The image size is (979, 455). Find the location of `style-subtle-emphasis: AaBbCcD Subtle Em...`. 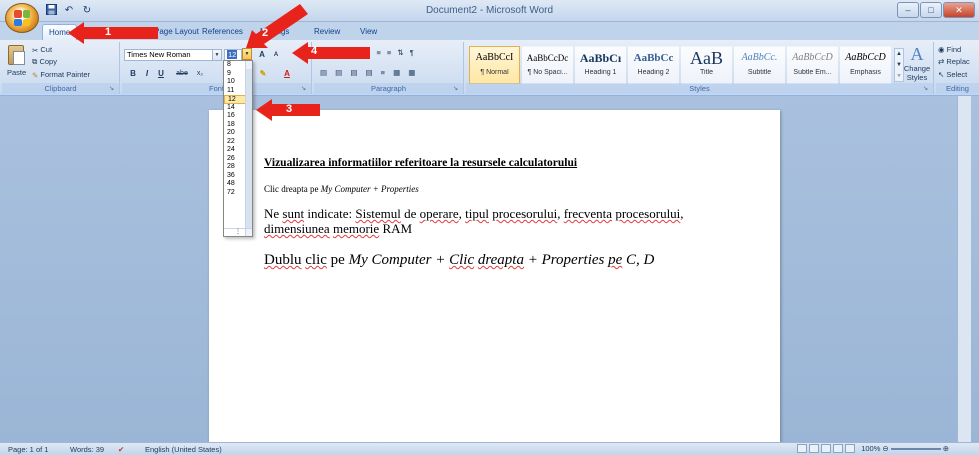

style-subtle-emphasis: AaBbCcD Subtle Em... is located at coordinates (812, 65).